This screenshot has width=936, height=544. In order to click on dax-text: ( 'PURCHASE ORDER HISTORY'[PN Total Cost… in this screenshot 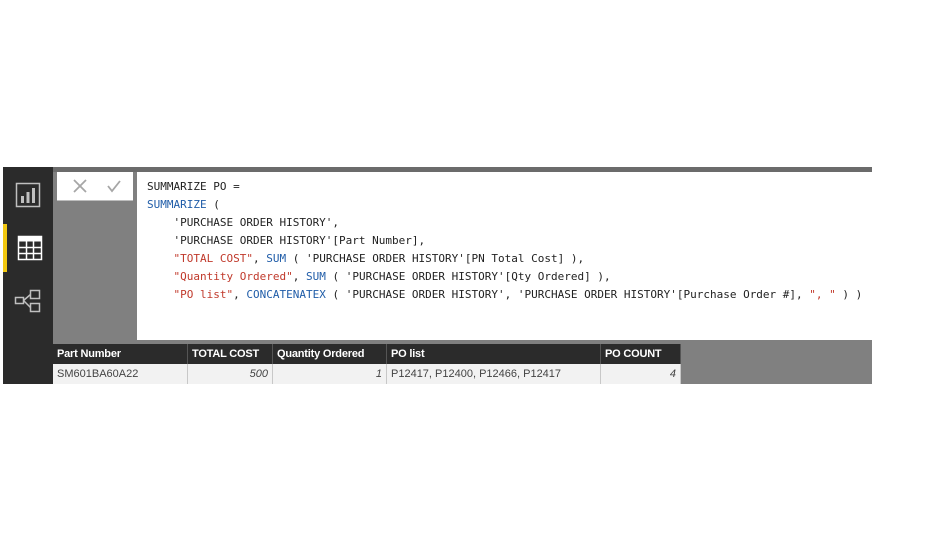, I will do `click(435, 258)`.